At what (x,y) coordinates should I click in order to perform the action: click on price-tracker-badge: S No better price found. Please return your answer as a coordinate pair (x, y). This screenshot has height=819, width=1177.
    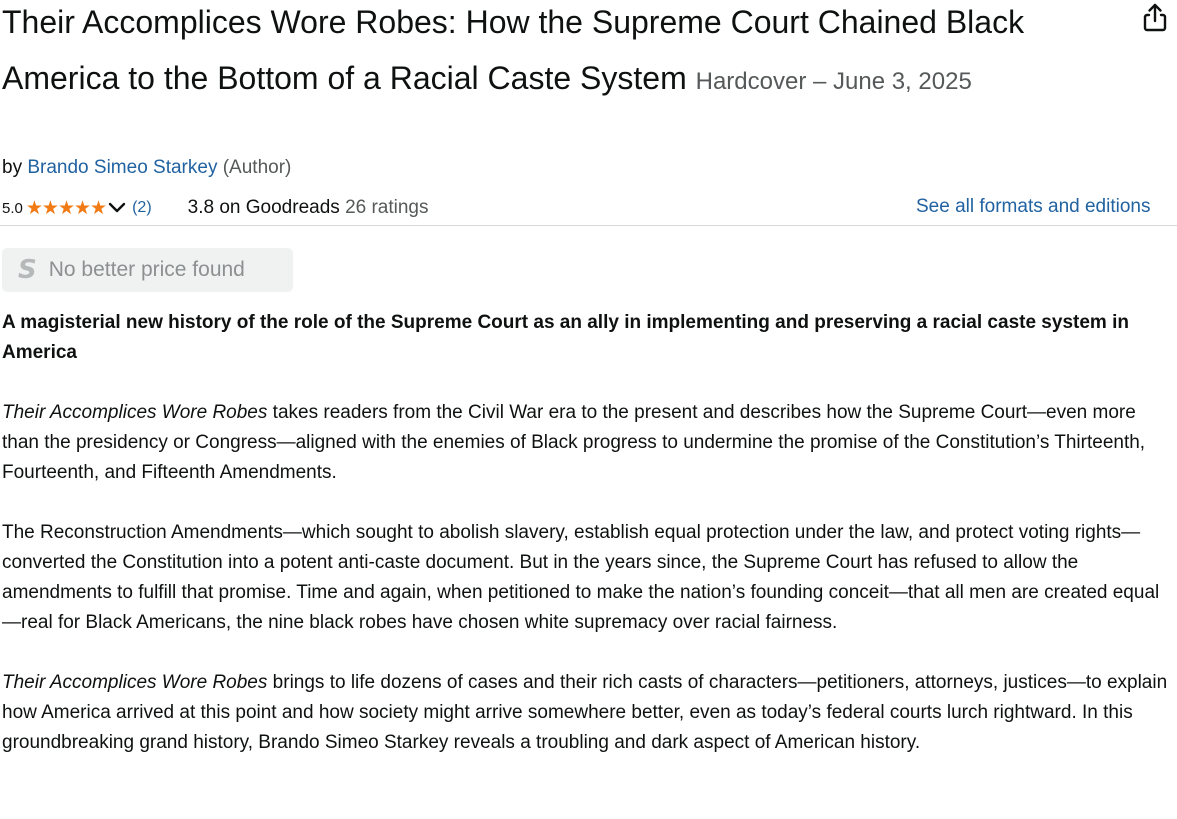
    Looking at the image, I should click on (147, 270).